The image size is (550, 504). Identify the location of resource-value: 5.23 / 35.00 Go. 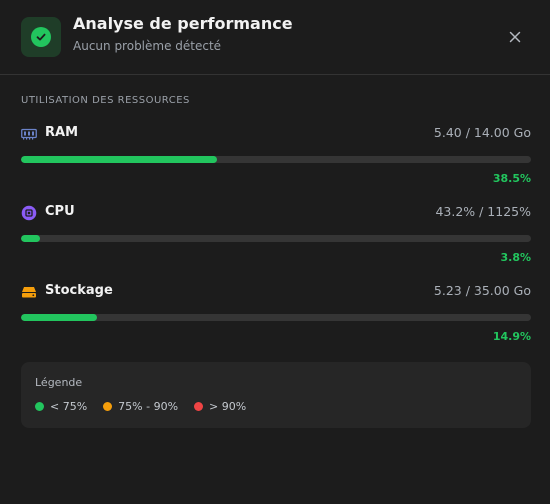
(482, 290).